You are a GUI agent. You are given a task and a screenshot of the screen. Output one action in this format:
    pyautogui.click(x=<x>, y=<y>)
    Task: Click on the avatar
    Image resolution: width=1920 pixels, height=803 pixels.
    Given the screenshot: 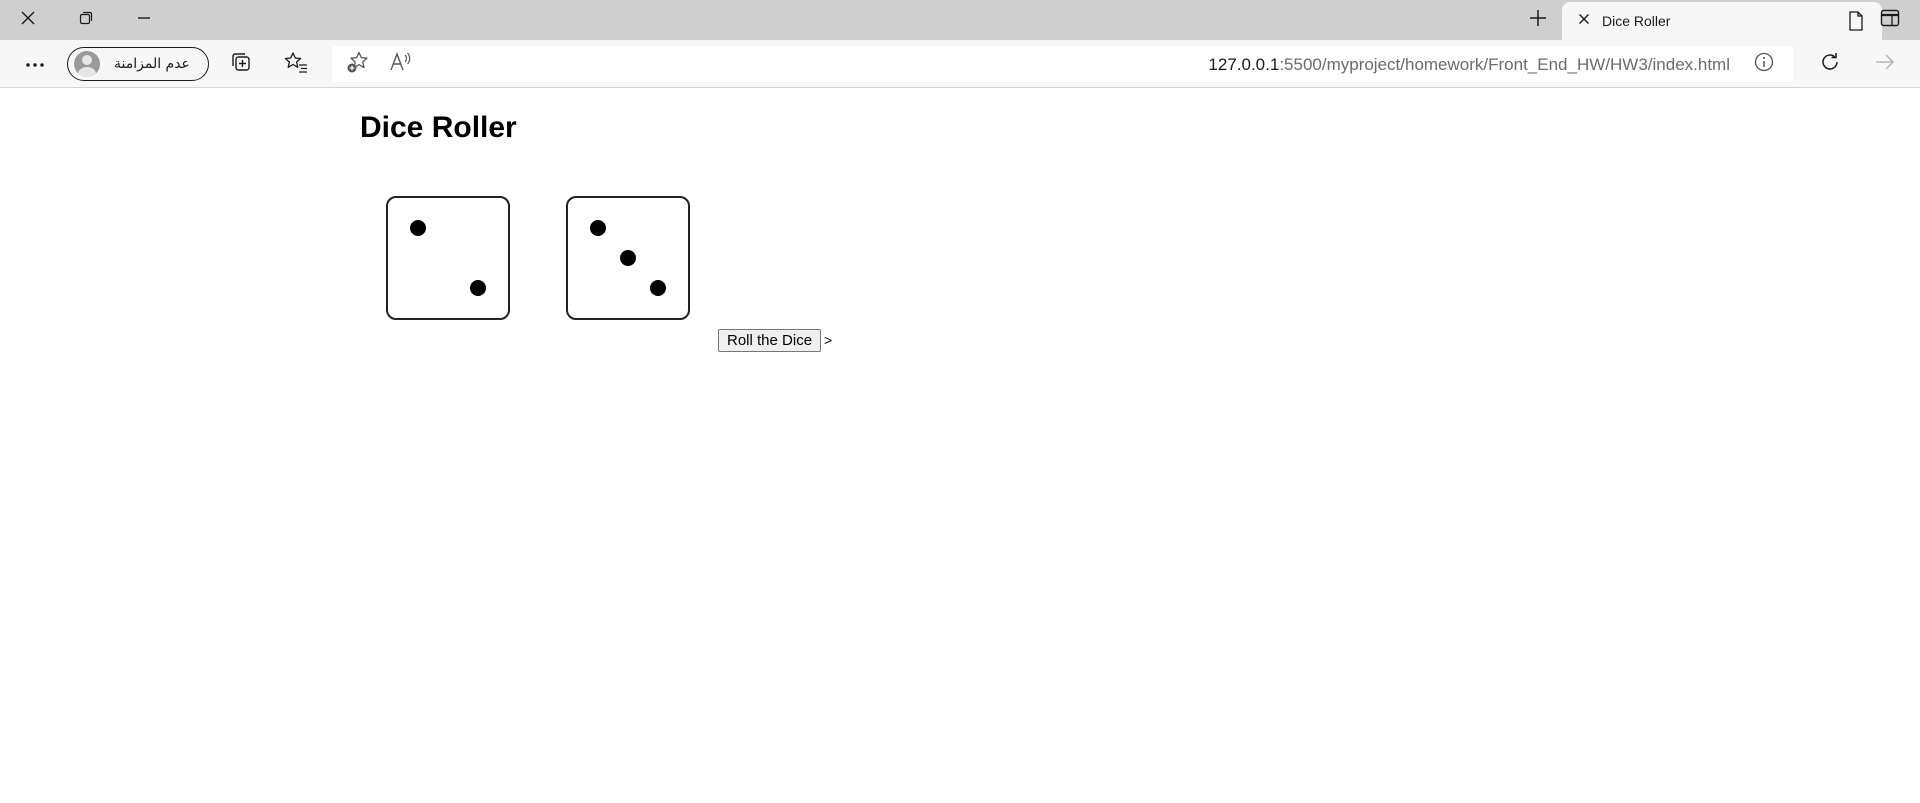 What is the action you would take?
    pyautogui.click(x=87, y=64)
    